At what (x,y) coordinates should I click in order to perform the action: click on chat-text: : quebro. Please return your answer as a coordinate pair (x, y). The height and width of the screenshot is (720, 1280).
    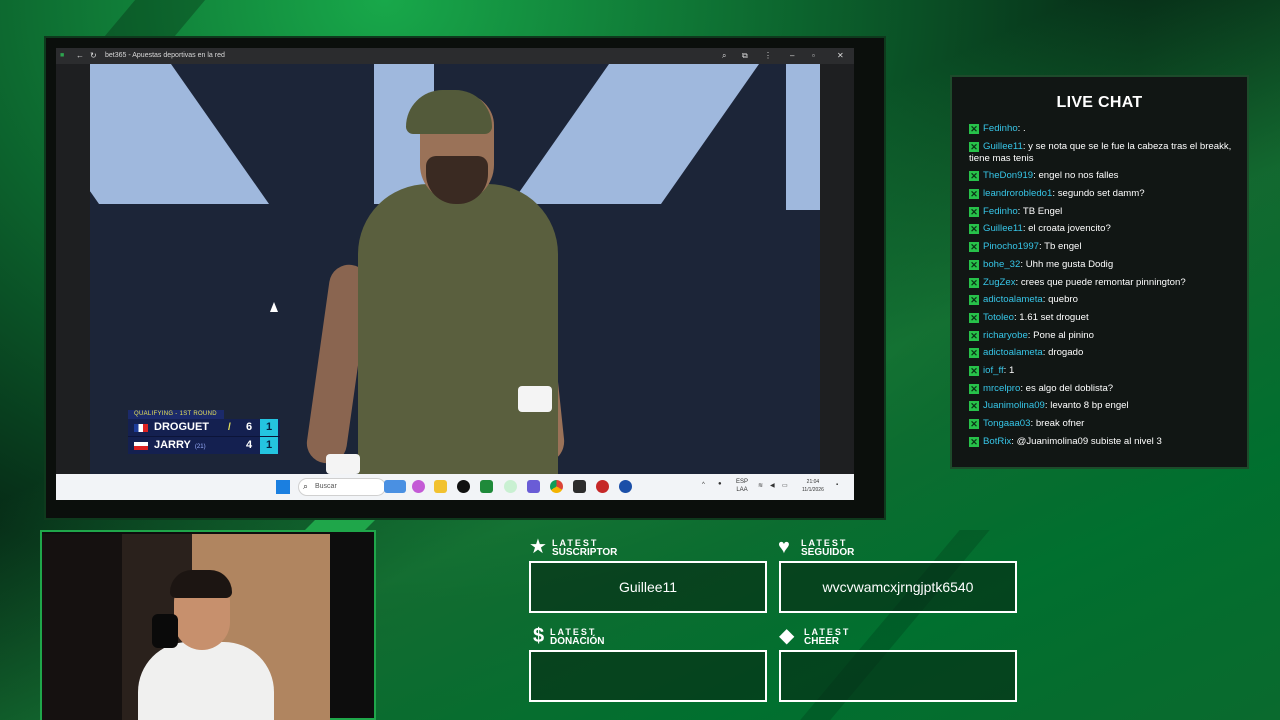
    Looking at the image, I should click on (1060, 300).